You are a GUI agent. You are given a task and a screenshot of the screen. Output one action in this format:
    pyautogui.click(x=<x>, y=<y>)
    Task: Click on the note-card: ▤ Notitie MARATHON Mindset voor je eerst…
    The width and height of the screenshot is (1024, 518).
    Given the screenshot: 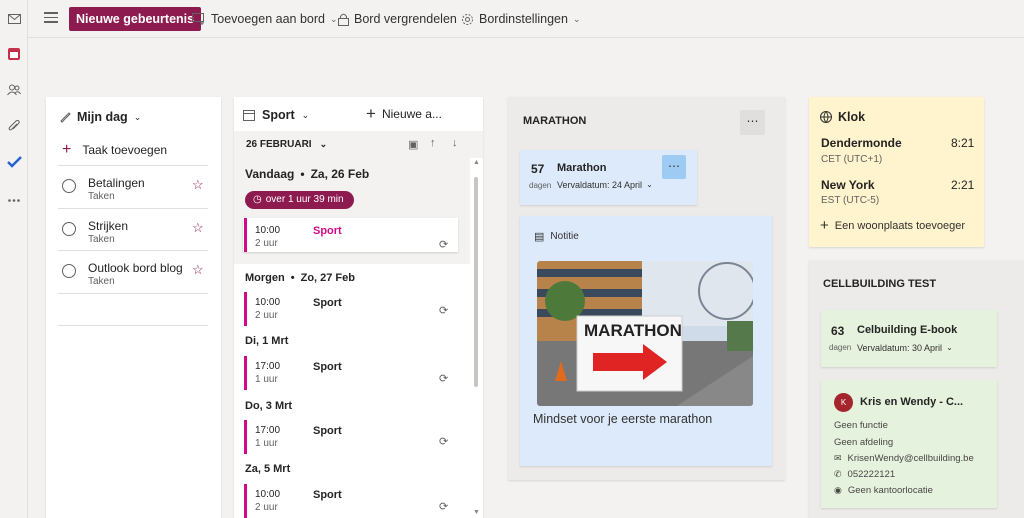 What is the action you would take?
    pyautogui.click(x=646, y=341)
    